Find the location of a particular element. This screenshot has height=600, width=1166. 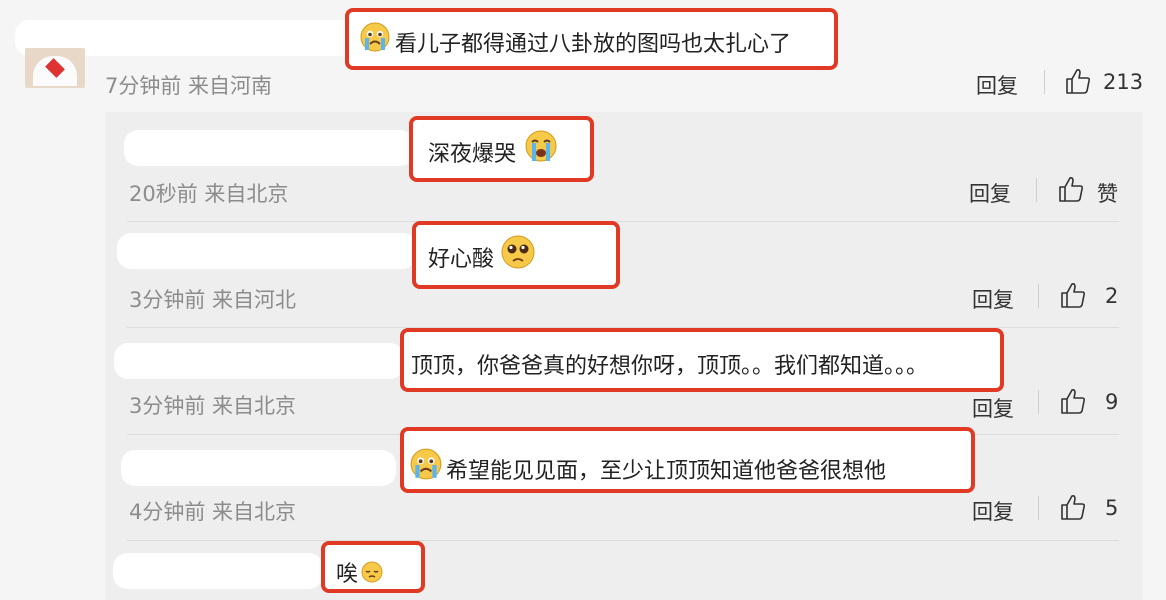

like-count: 213 is located at coordinates (1123, 82).